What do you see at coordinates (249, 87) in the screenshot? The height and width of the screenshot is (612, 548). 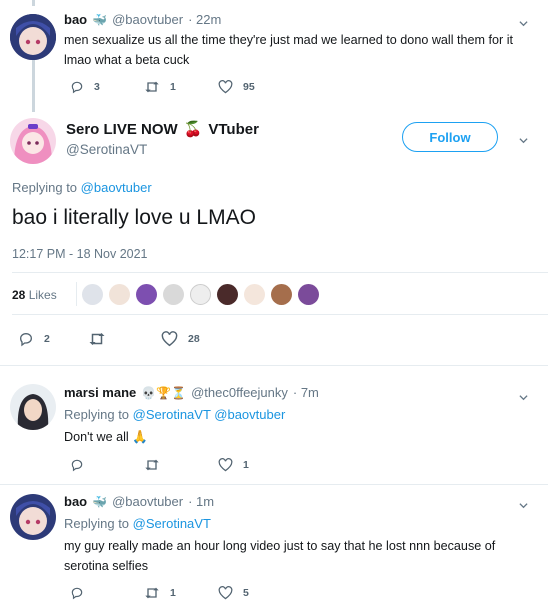 I see `like-count: 95` at bounding box center [249, 87].